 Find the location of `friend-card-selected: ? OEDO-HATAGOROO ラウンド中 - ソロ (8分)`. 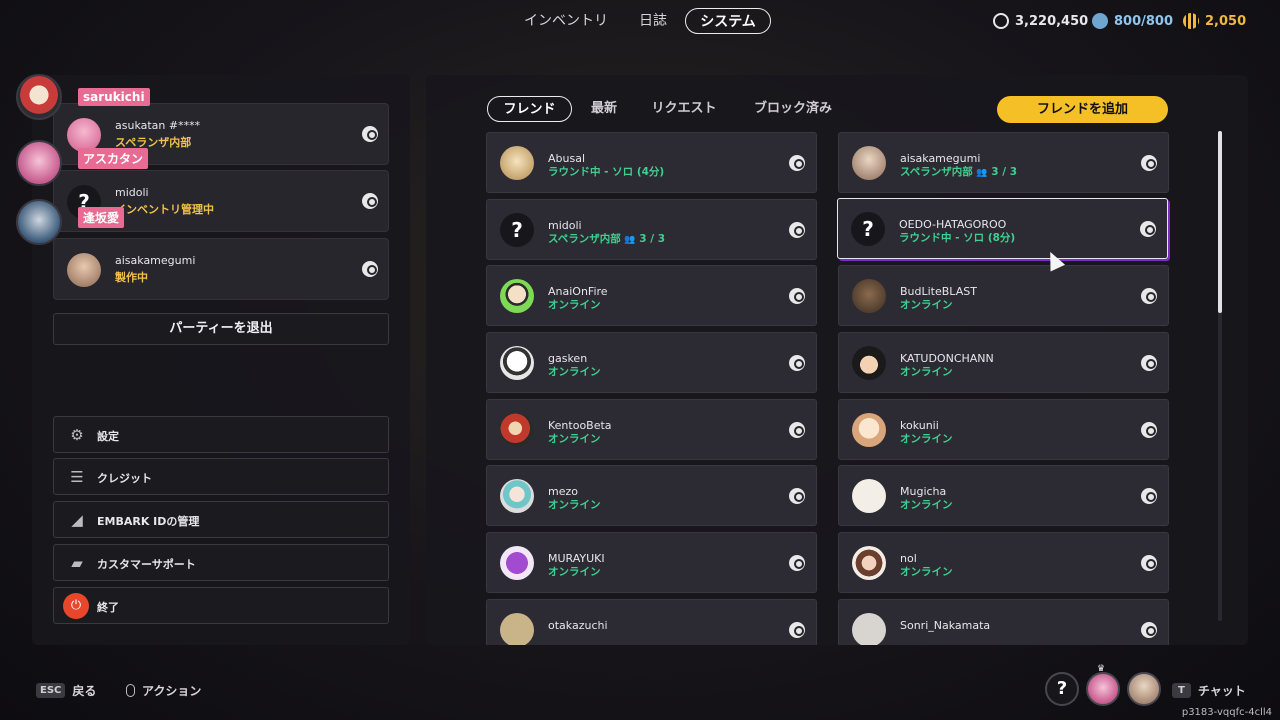

friend-card-selected: ? OEDO-HATAGOROO ラウンド中 - ソロ (8分) is located at coordinates (1002, 228).